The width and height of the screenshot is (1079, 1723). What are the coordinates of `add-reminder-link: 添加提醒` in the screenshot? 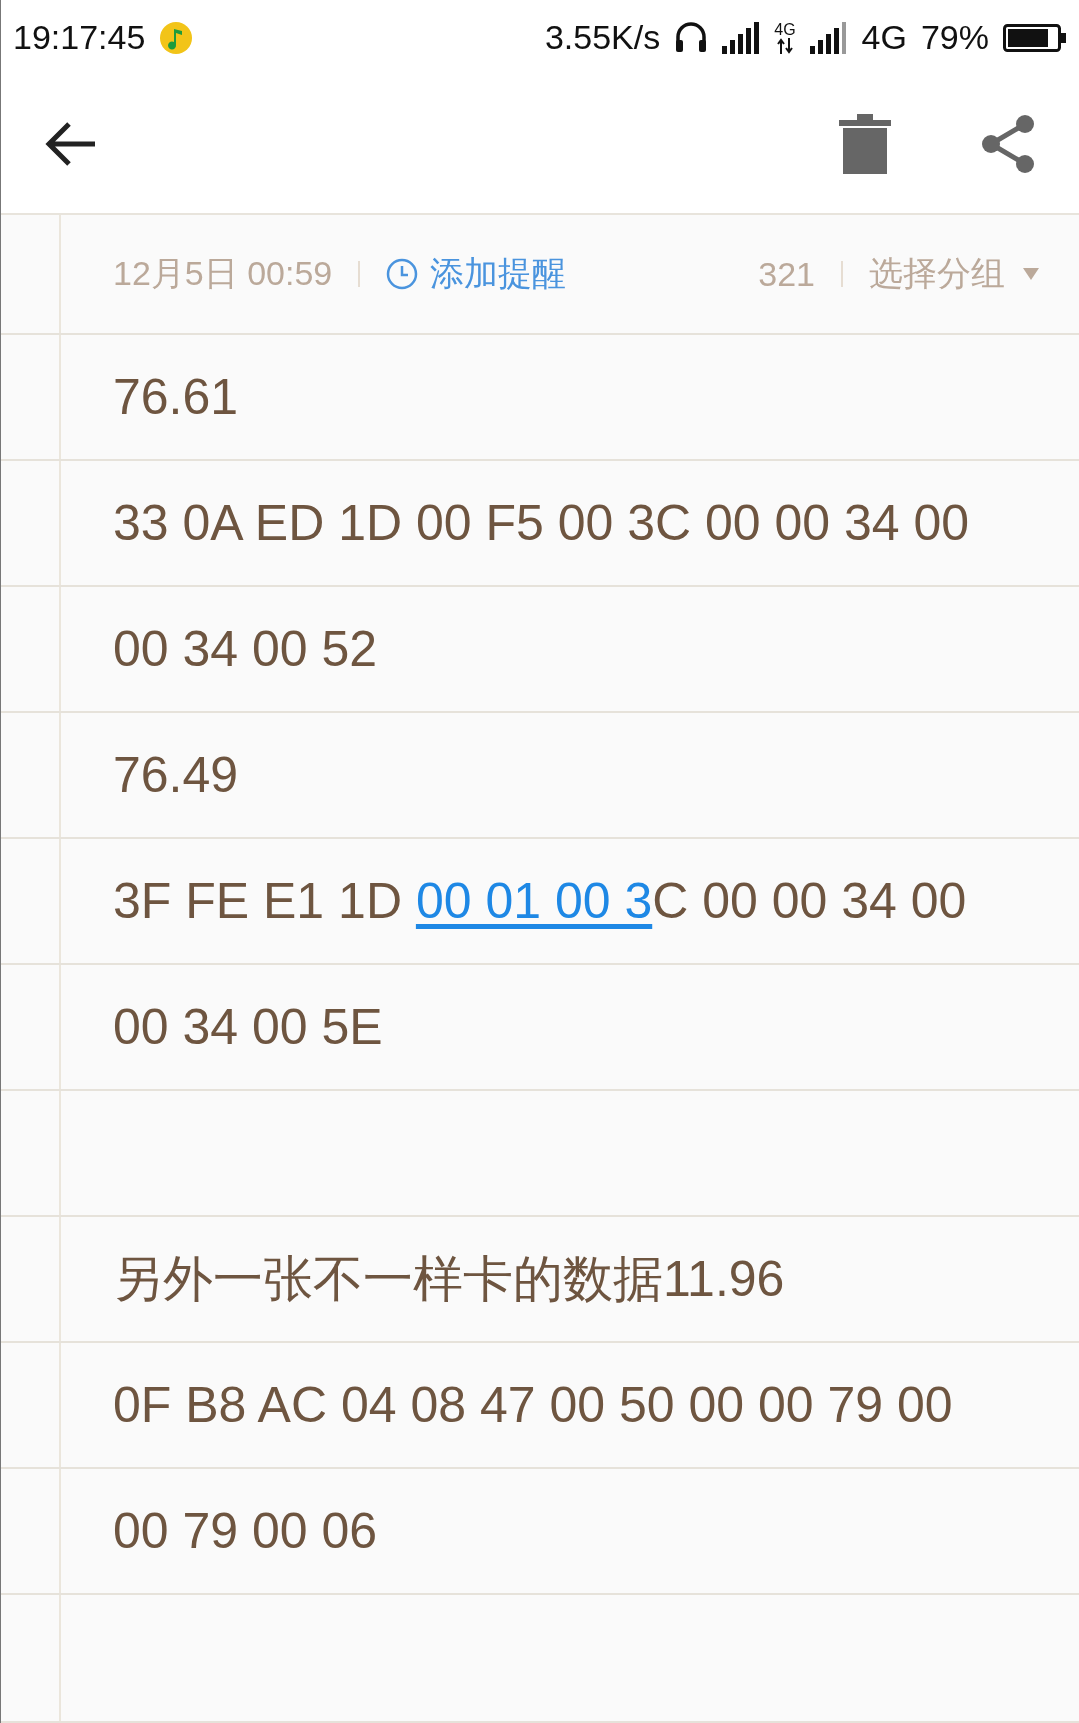 It's located at (476, 274).